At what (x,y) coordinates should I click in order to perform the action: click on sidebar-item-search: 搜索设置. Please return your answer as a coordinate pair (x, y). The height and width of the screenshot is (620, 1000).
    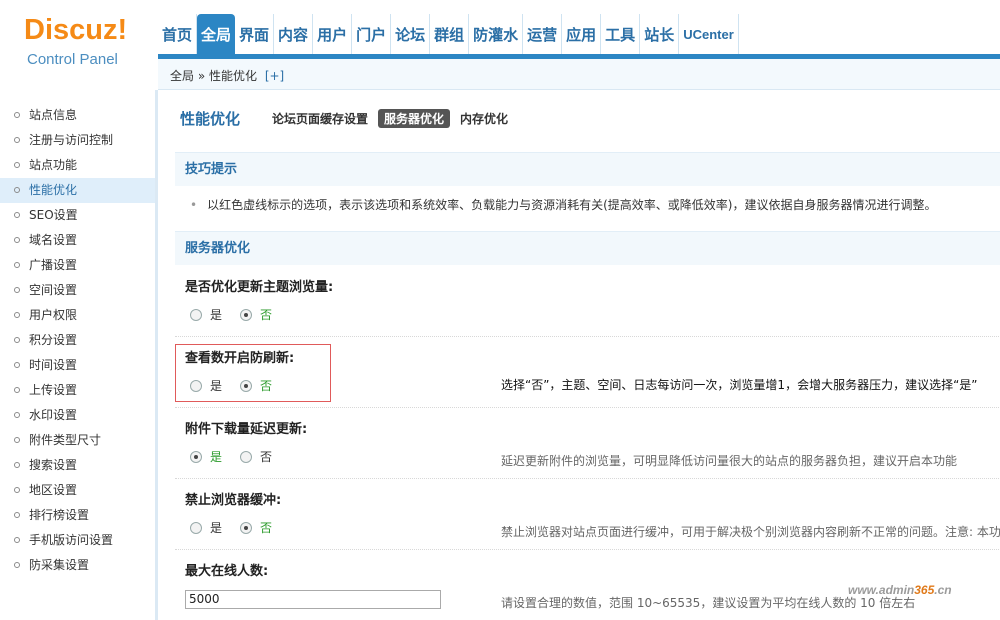
    Looking at the image, I should click on (77, 465).